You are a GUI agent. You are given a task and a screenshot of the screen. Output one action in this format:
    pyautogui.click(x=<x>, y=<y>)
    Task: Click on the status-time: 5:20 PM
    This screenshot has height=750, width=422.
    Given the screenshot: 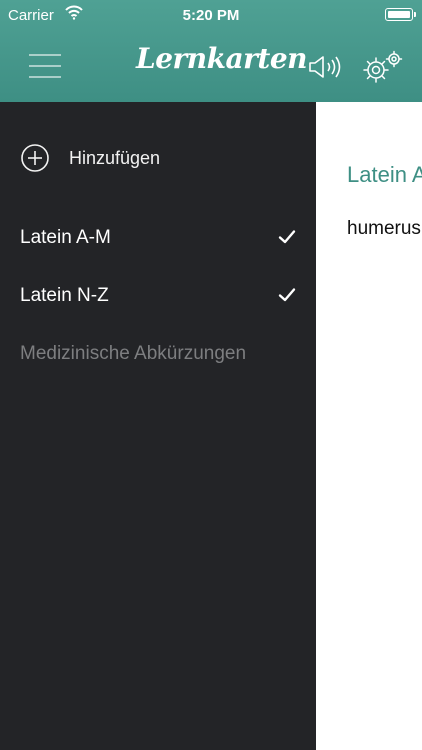 What is the action you would take?
    pyautogui.click(x=211, y=15)
    